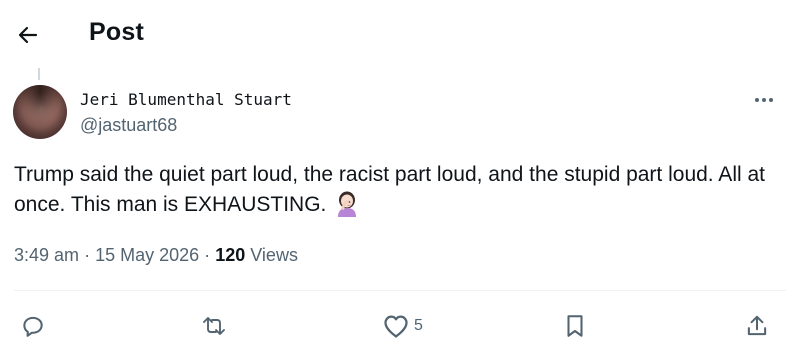 This screenshot has height=361, width=800. What do you see at coordinates (400, 290) in the screenshot?
I see `divider` at bounding box center [400, 290].